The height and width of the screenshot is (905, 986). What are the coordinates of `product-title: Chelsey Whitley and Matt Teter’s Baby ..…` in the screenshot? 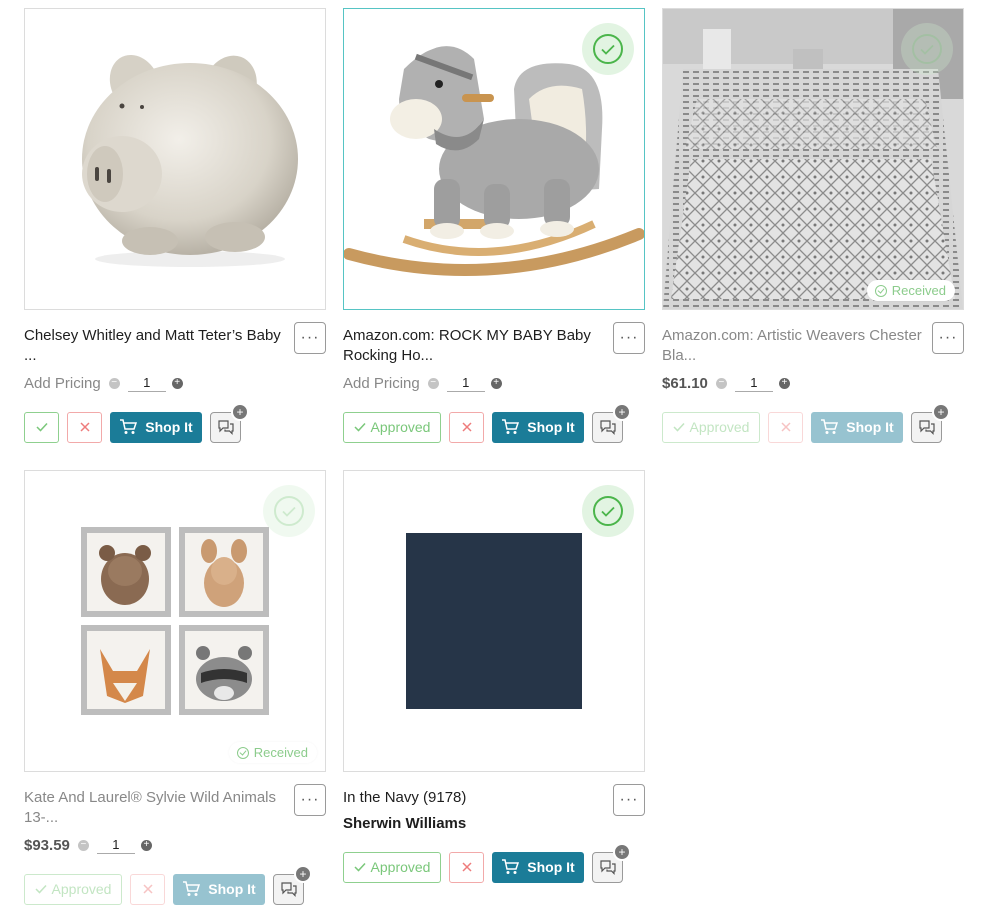 It's located at (155, 346).